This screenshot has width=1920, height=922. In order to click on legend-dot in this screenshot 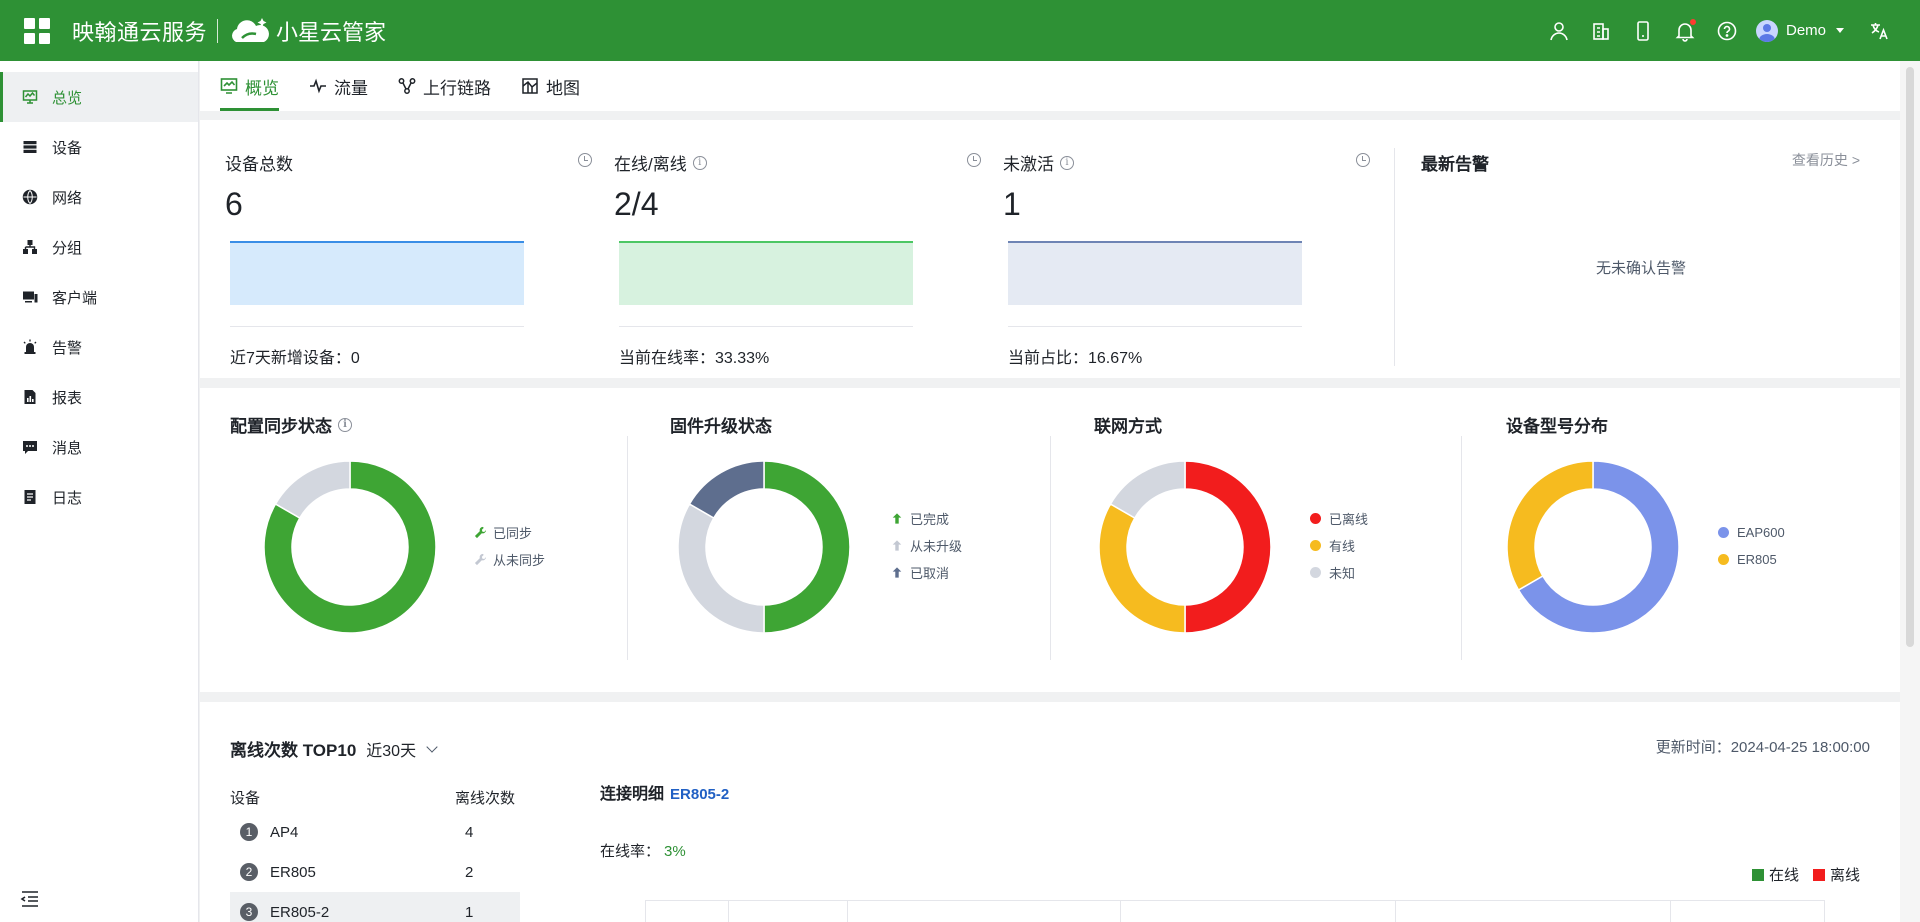, I will do `click(1315, 545)`.